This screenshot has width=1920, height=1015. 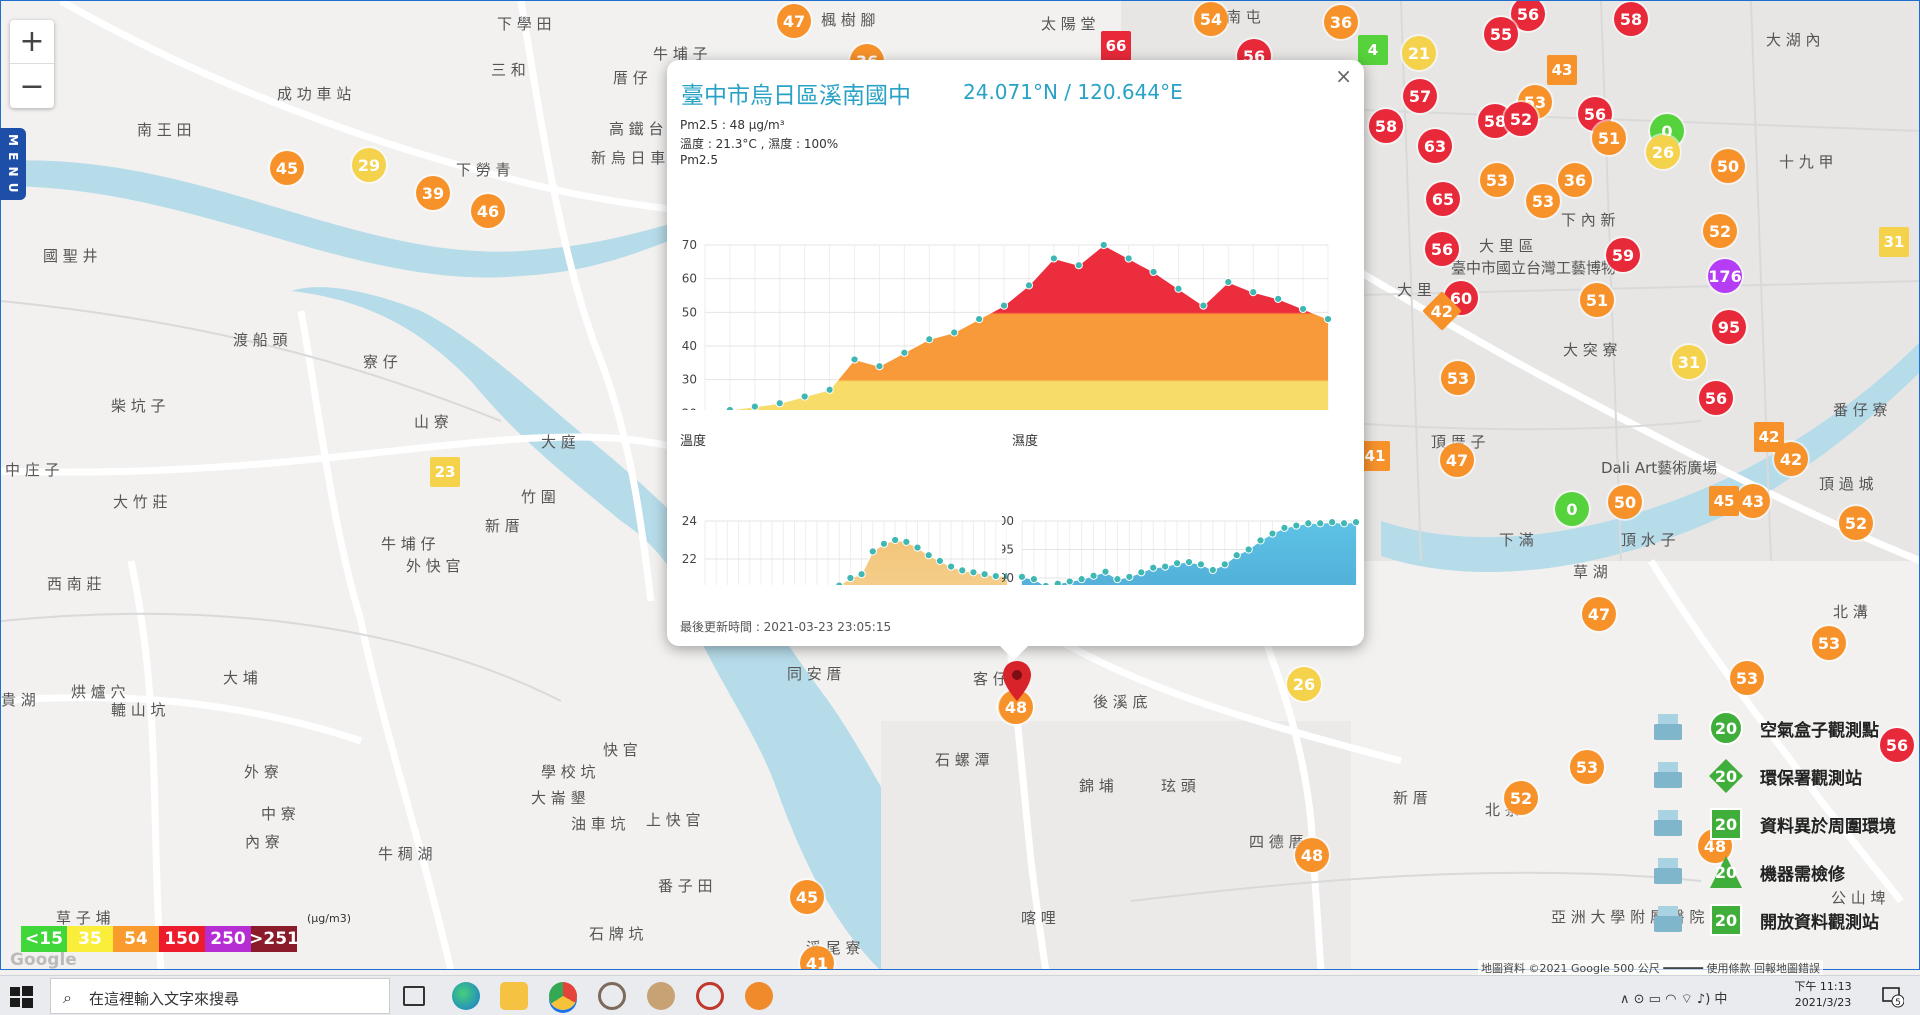 I want to click on station-value: 42, so click(x=1769, y=437).